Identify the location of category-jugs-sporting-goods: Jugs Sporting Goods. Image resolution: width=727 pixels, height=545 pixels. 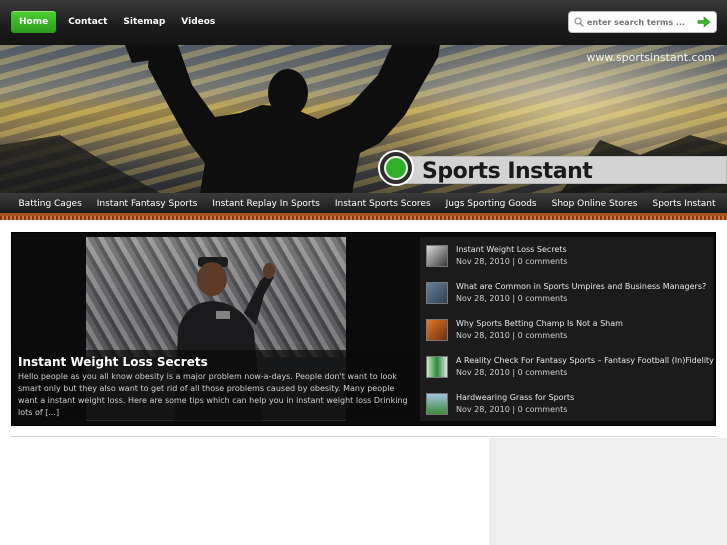
(491, 204).